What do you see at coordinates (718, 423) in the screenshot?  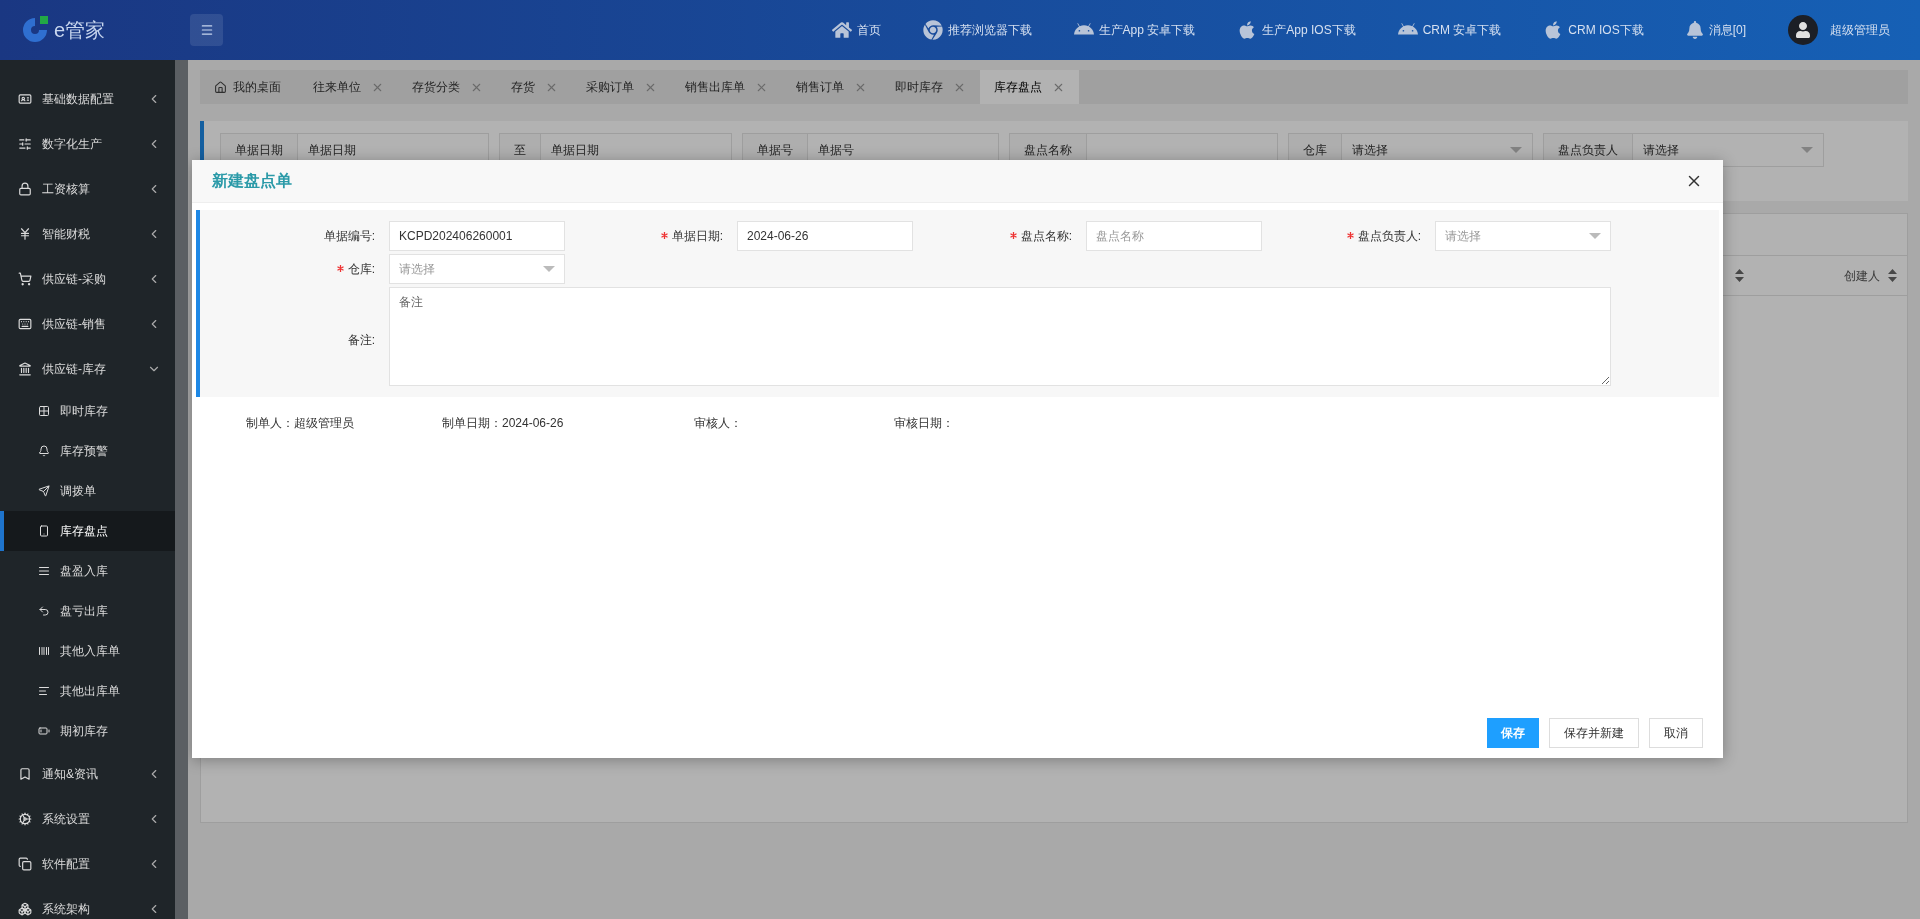 I see `info-text: 审核人：` at bounding box center [718, 423].